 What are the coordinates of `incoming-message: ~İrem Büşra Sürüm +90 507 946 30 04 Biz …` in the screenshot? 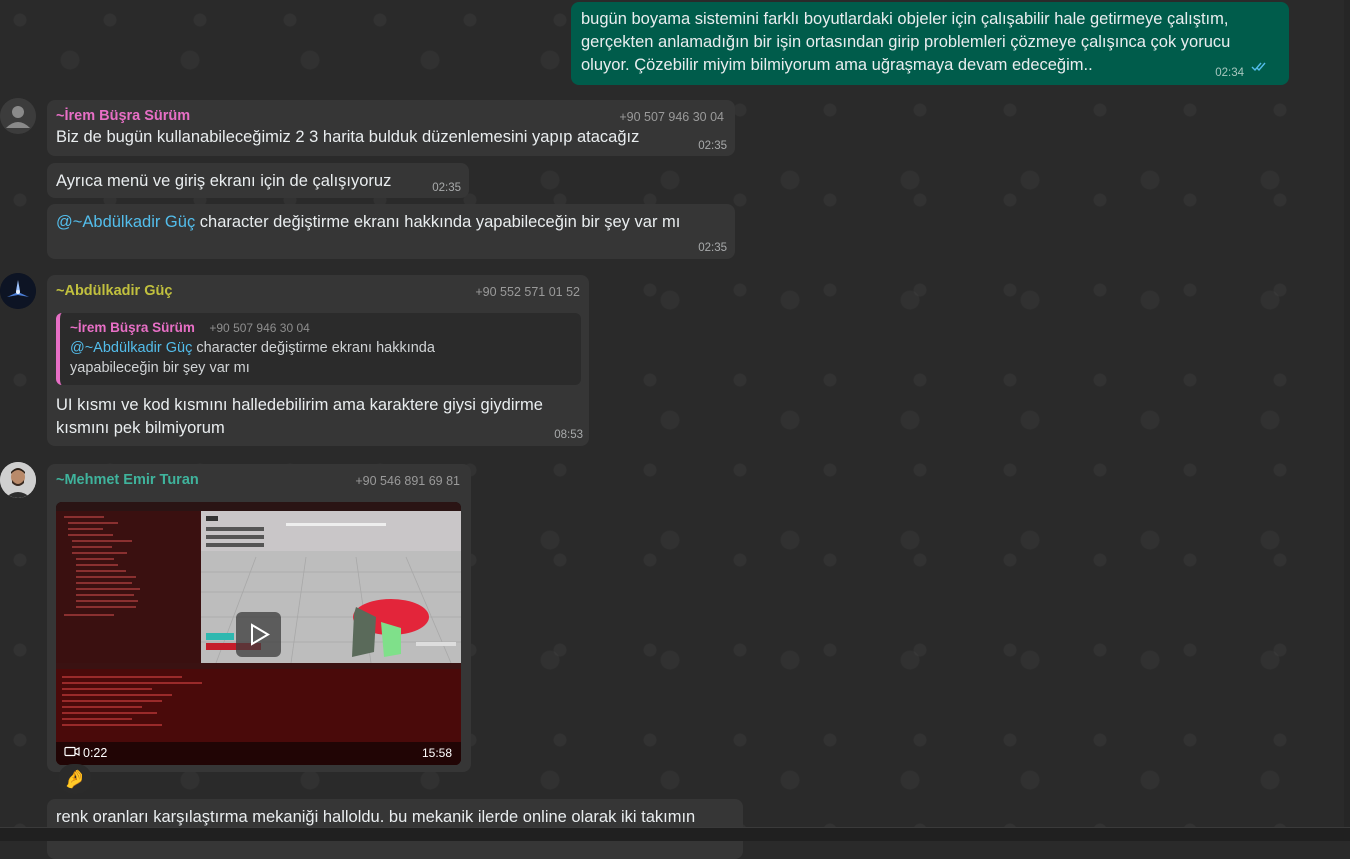 It's located at (391, 128).